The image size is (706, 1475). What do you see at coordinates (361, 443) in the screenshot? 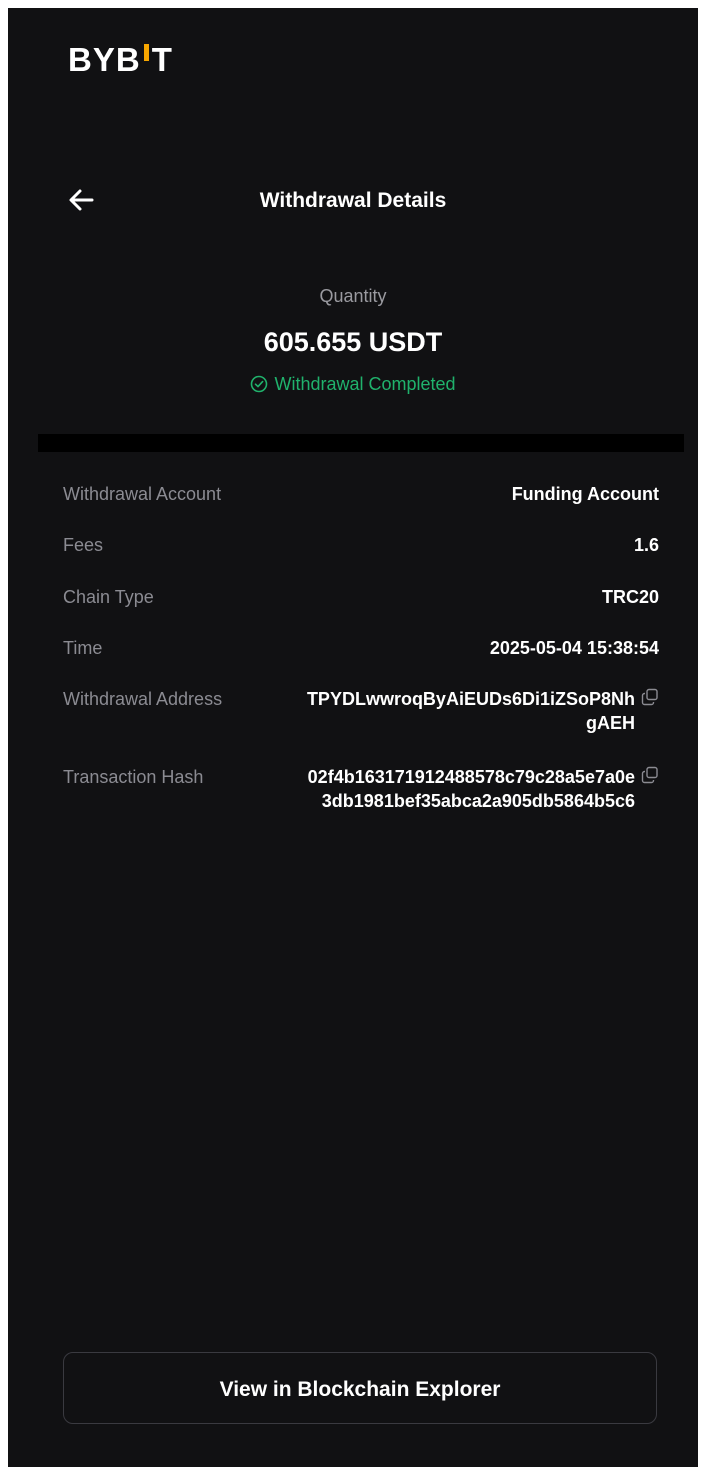
I see `divider` at bounding box center [361, 443].